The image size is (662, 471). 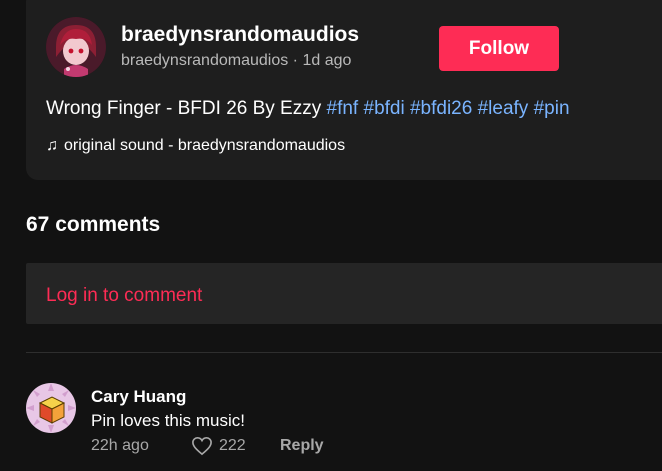 I want to click on comment-like-button: 222, so click(x=218, y=446).